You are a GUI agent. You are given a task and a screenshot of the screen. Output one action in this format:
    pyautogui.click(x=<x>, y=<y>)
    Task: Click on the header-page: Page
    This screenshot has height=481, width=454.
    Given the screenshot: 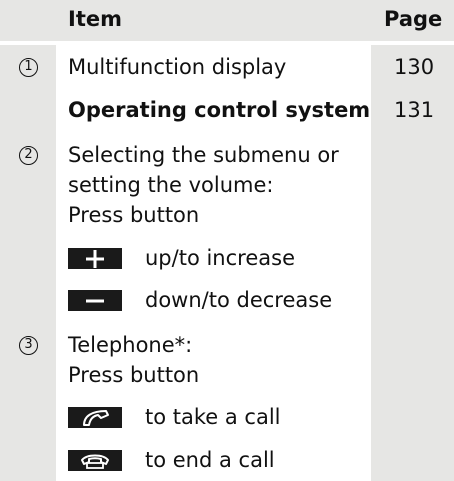 What is the action you would take?
    pyautogui.click(x=413, y=19)
    